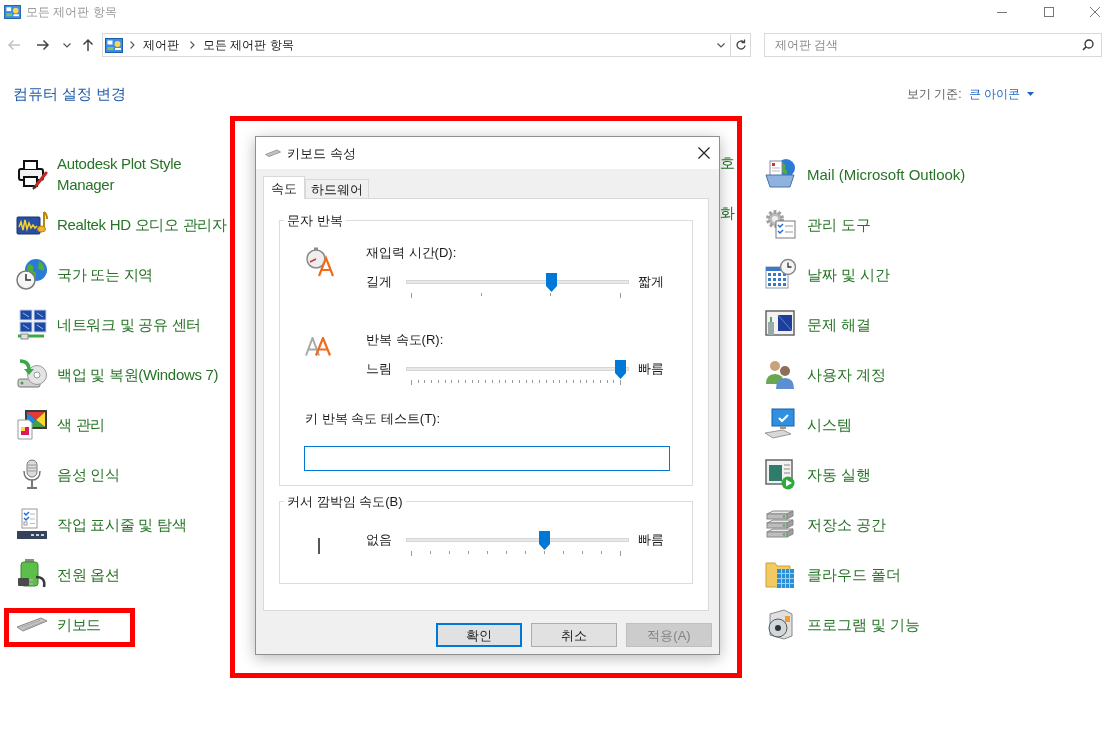 Image resolution: width=1108 pixels, height=748 pixels. What do you see at coordinates (88, 45) in the screenshot?
I see `up-arrow-icon` at bounding box center [88, 45].